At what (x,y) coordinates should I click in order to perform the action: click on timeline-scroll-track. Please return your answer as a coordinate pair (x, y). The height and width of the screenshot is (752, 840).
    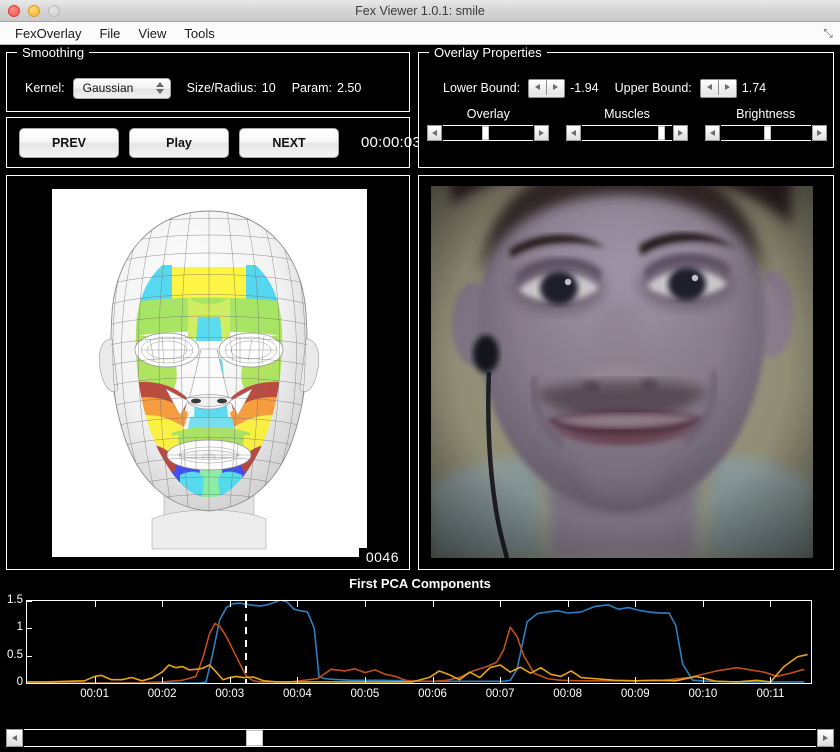
    Looking at the image, I should click on (420, 738).